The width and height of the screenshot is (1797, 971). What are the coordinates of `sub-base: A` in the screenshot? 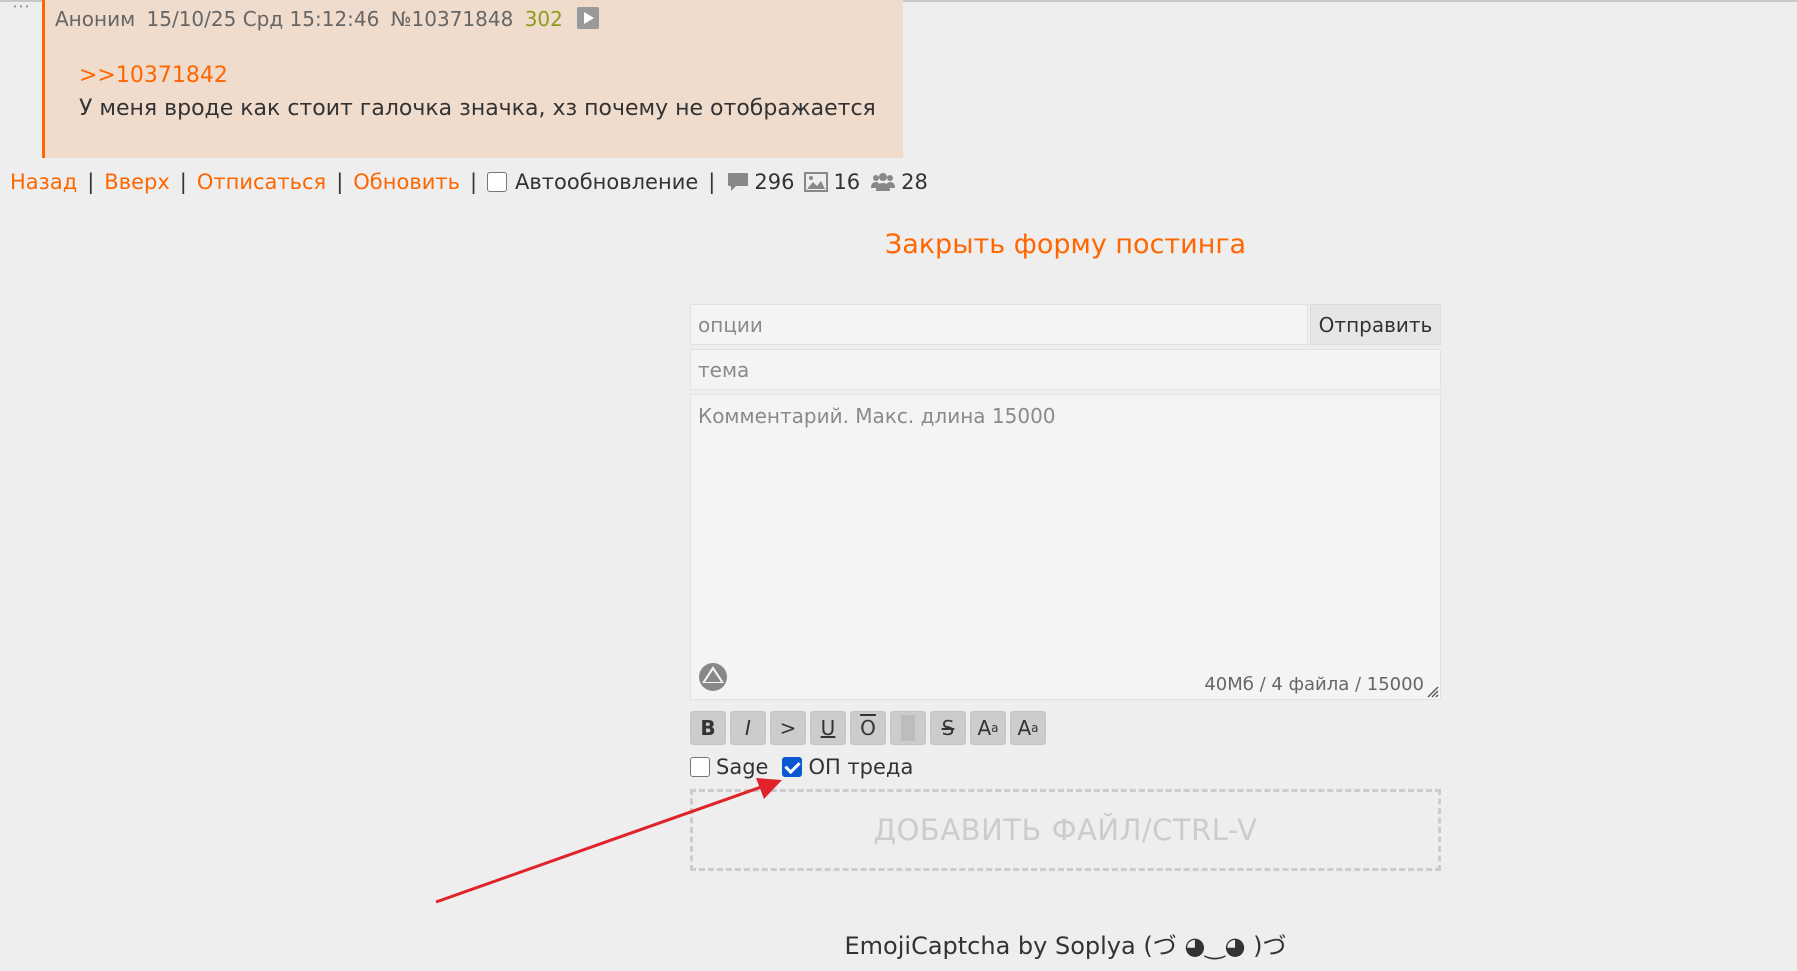 It's located at (1024, 728).